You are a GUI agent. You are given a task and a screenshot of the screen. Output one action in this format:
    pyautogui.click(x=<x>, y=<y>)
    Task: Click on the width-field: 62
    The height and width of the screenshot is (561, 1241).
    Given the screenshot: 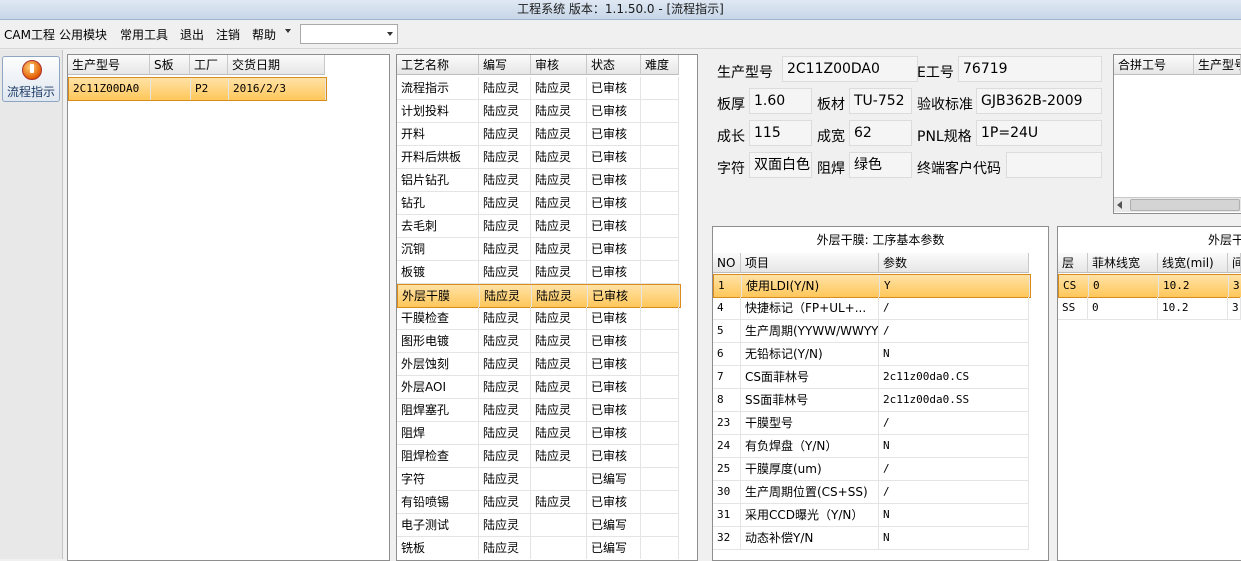 What is the action you would take?
    pyautogui.click(x=880, y=133)
    